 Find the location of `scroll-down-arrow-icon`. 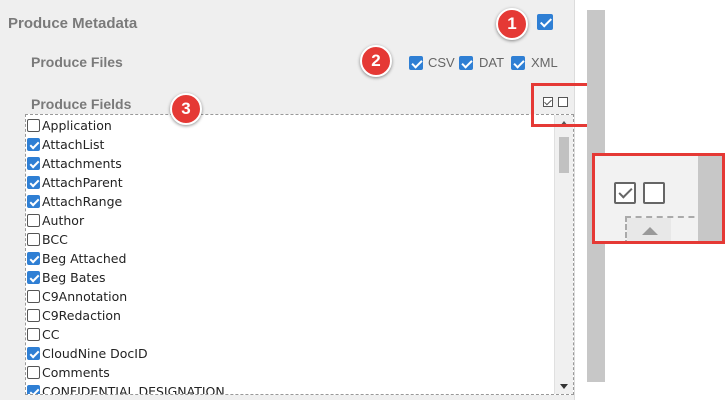

scroll-down-arrow-icon is located at coordinates (564, 386).